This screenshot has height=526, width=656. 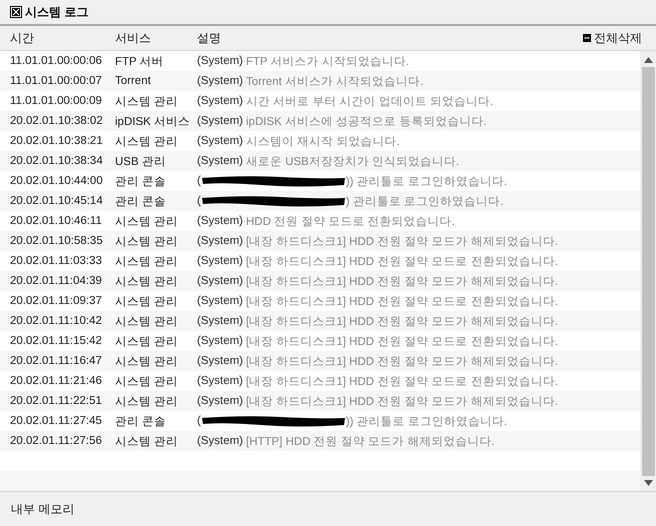 I want to click on description-cell-text: (System) 시간 서버로 부터 시간이 업데이트 되었습니다., so click(x=345, y=101).